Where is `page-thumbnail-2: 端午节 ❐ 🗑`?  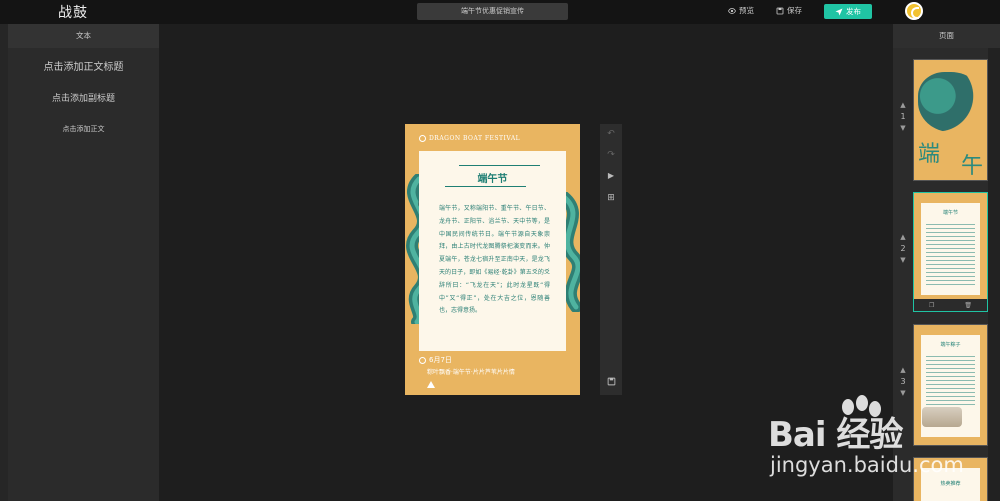 page-thumbnail-2: 端午节 ❐ 🗑 is located at coordinates (950, 252).